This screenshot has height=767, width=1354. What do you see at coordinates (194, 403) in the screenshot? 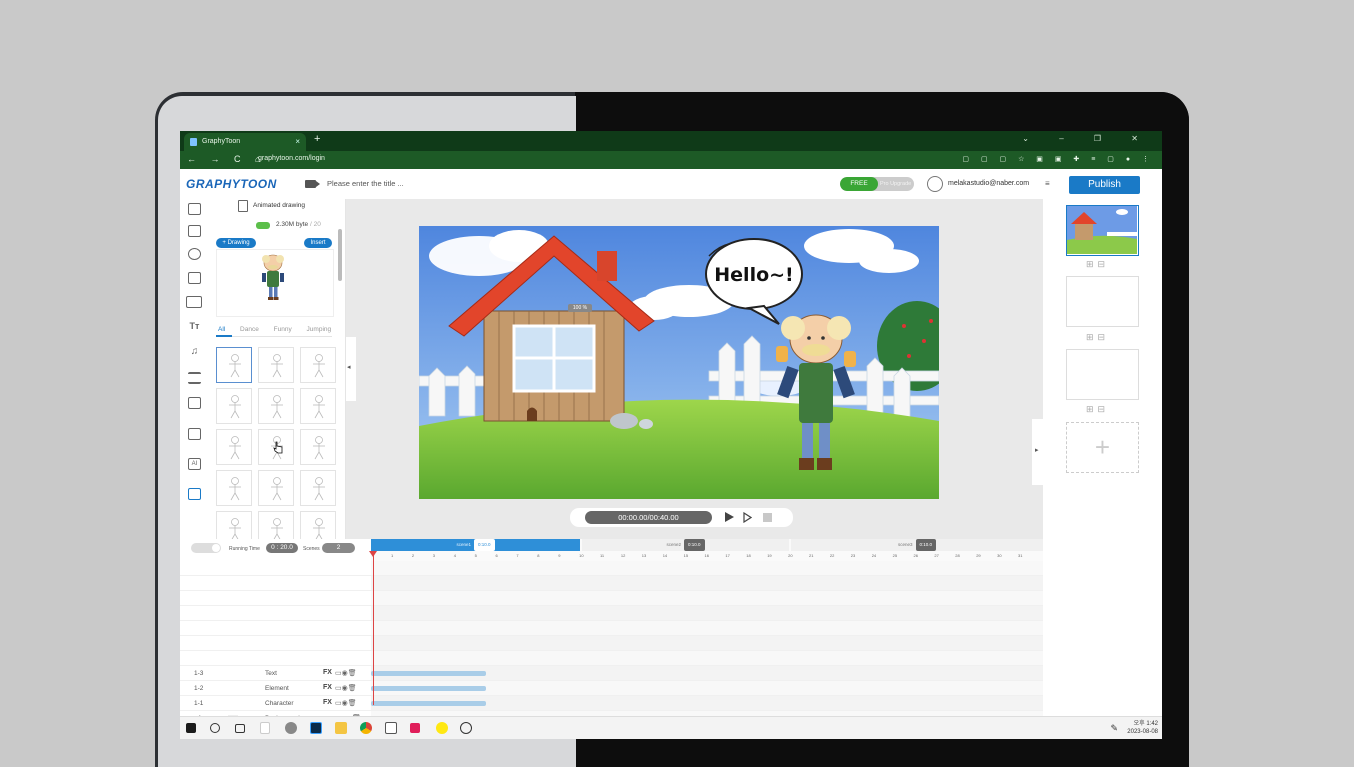
I see `video-icon` at bounding box center [194, 403].